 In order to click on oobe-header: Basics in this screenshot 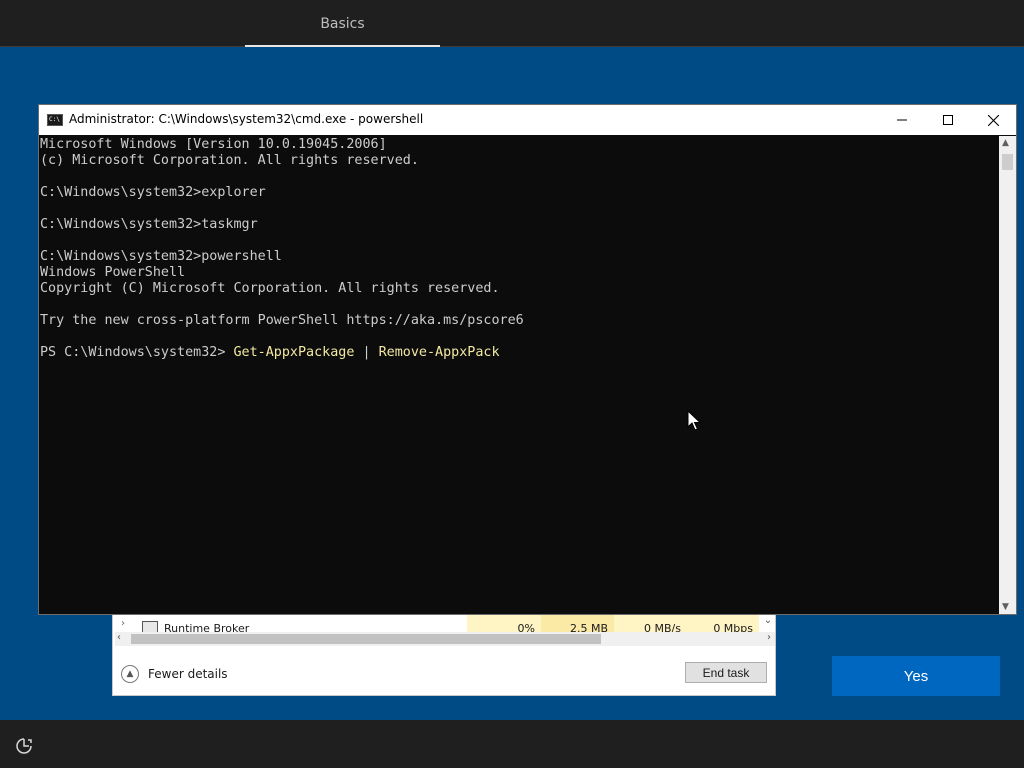, I will do `click(512, 23)`.